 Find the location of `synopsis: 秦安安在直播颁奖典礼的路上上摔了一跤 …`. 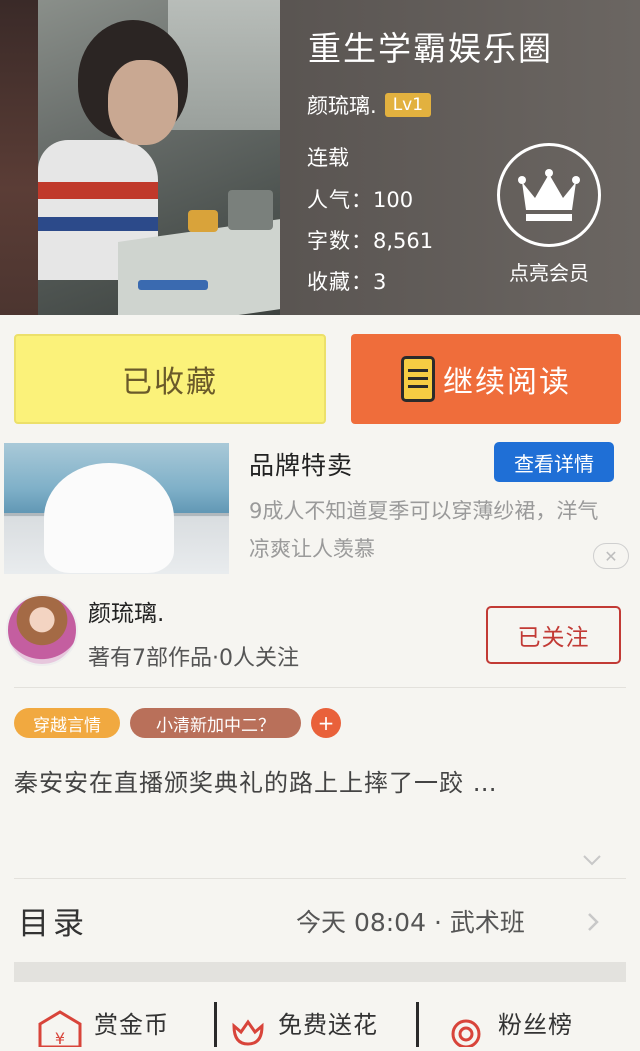

synopsis: 秦安安在直播颁奖典礼的路上上摔了一跤 … is located at coordinates (319, 783).